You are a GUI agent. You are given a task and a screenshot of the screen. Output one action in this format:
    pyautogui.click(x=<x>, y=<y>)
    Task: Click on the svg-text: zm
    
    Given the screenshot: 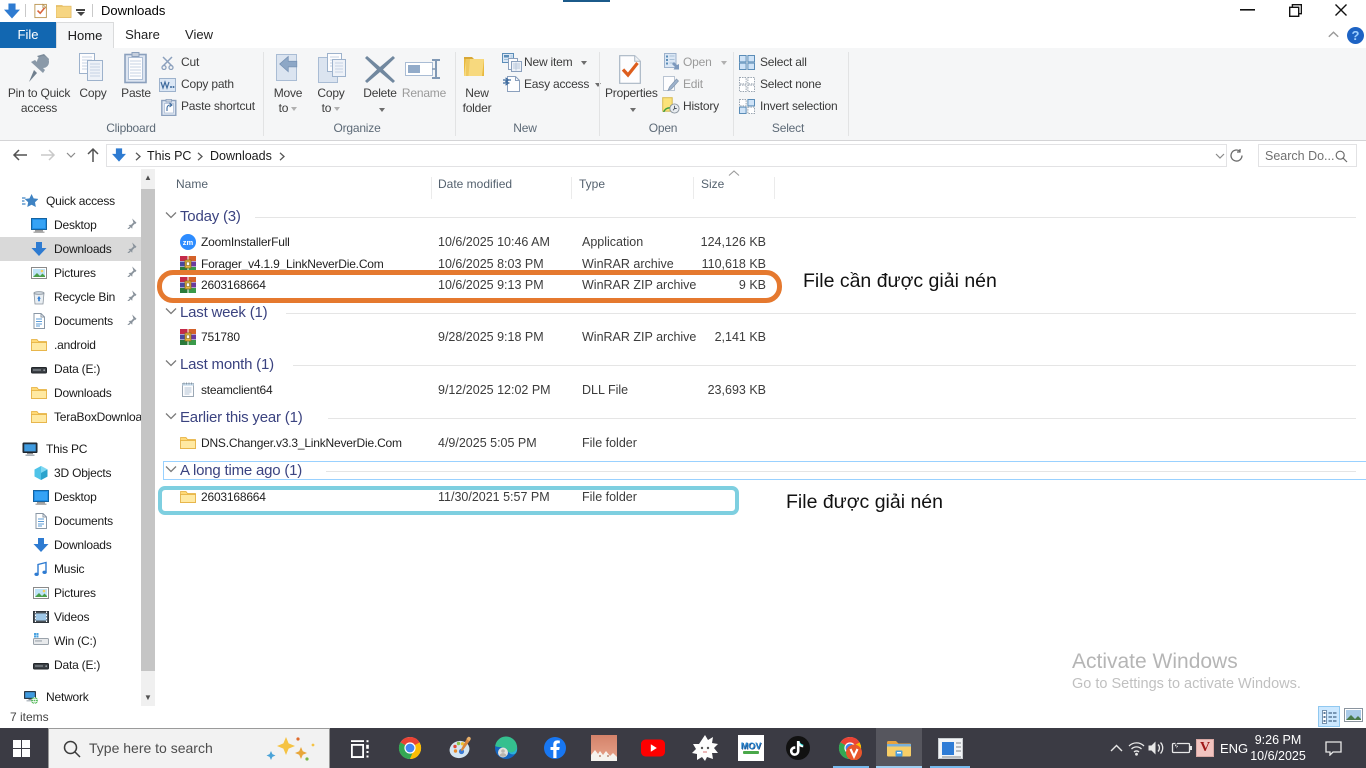 What is the action you would take?
    pyautogui.click(x=188, y=242)
    